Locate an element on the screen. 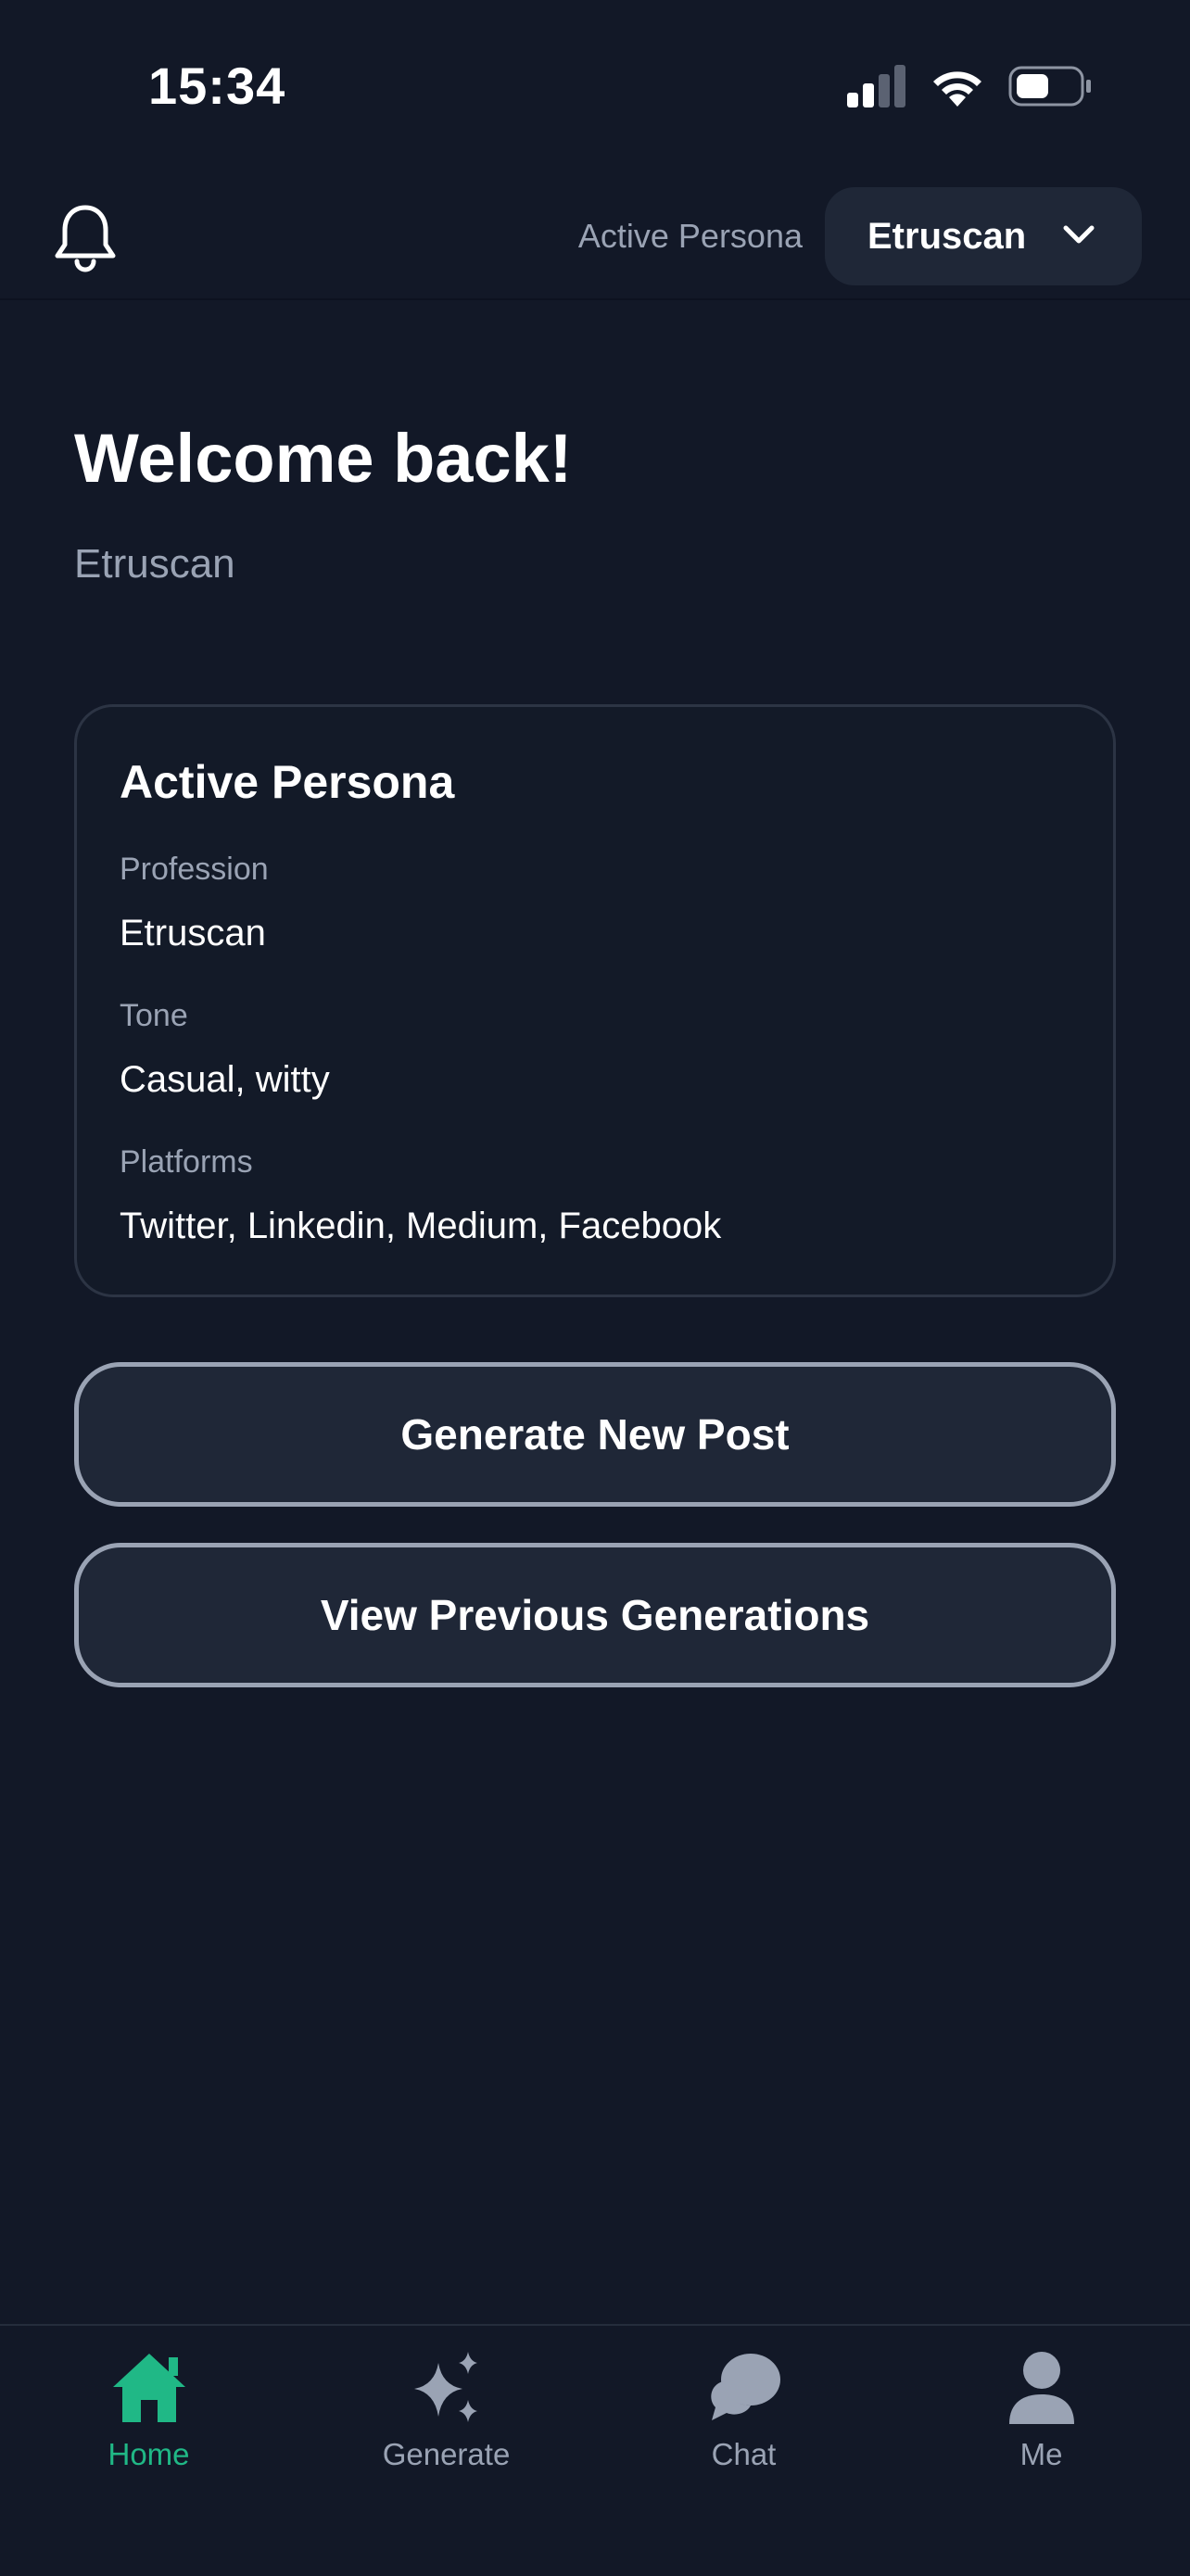  battery-icon is located at coordinates (1049, 86).